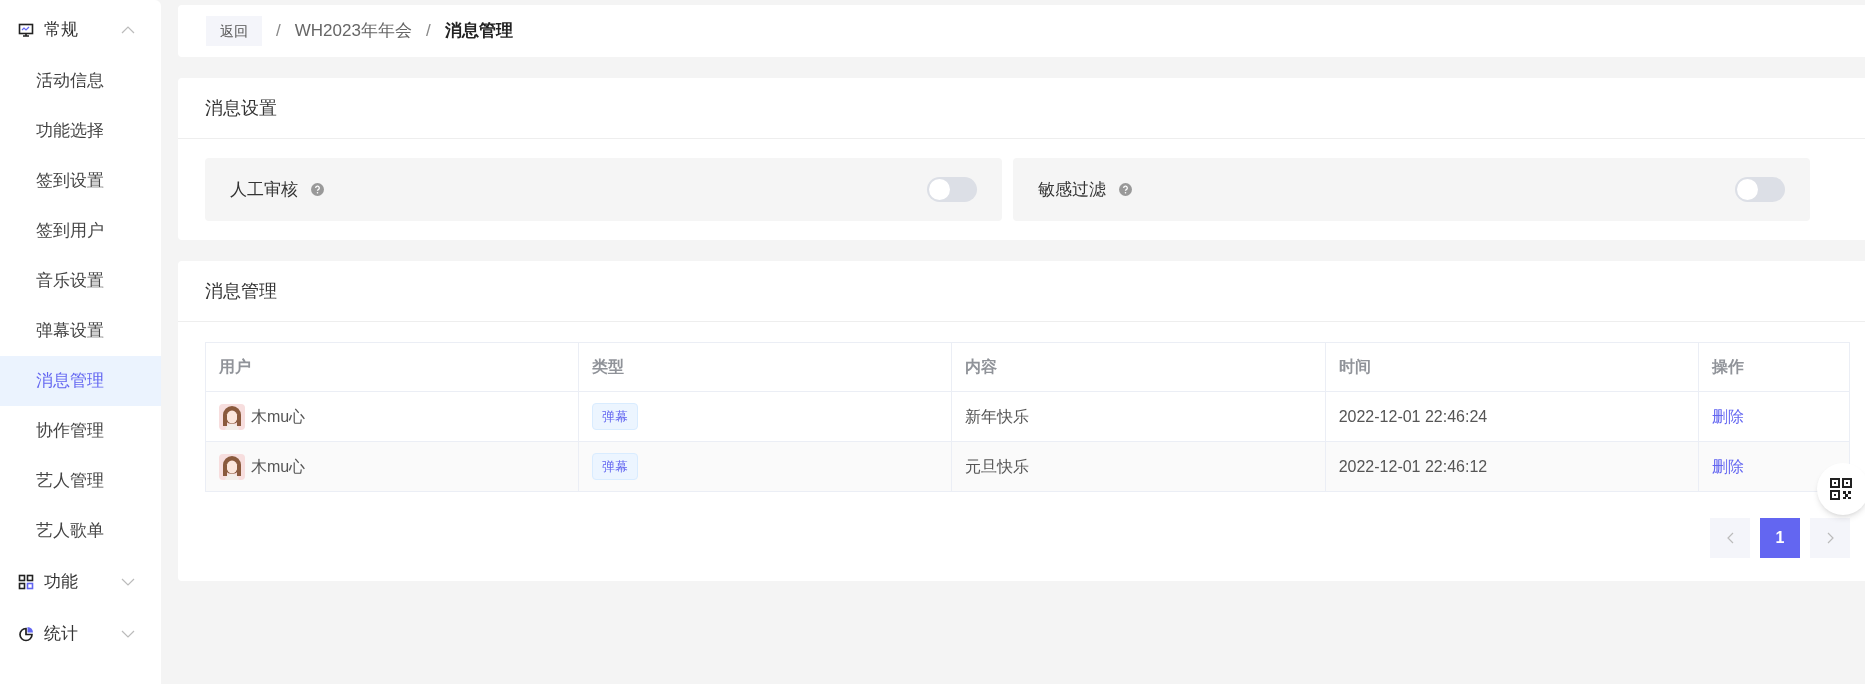 Image resolution: width=1865 pixels, height=684 pixels. Describe the element at coordinates (80, 181) in the screenshot. I see `menu-item: 签到设置` at that location.